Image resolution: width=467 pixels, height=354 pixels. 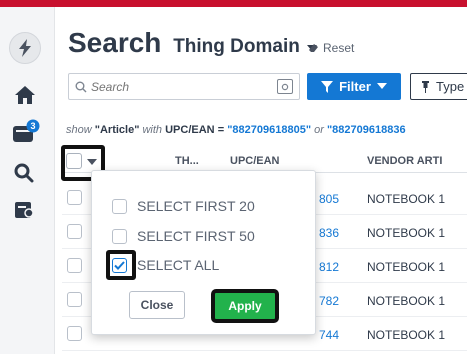 I want to click on domain-selector: Thing Domain, so click(x=245, y=46).